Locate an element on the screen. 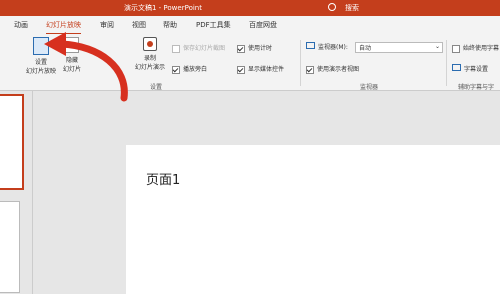  group-label-setup: 设置 is located at coordinates (156, 87).